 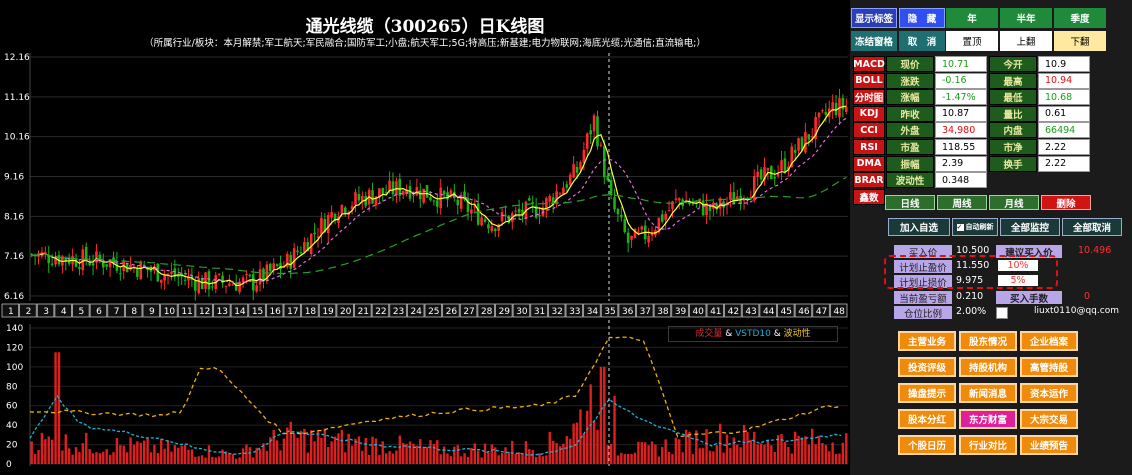 I want to click on indicator-4: KDJ, so click(x=869, y=113).